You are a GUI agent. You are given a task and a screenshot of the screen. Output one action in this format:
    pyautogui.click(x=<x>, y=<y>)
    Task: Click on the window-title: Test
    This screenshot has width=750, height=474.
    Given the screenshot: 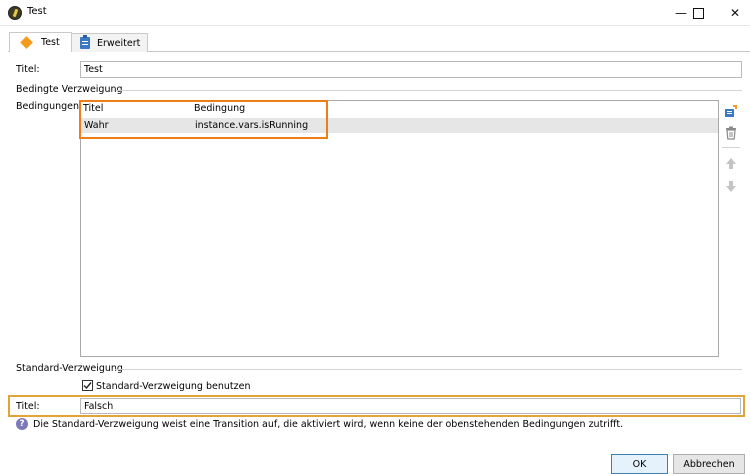 What is the action you would take?
    pyautogui.click(x=37, y=11)
    